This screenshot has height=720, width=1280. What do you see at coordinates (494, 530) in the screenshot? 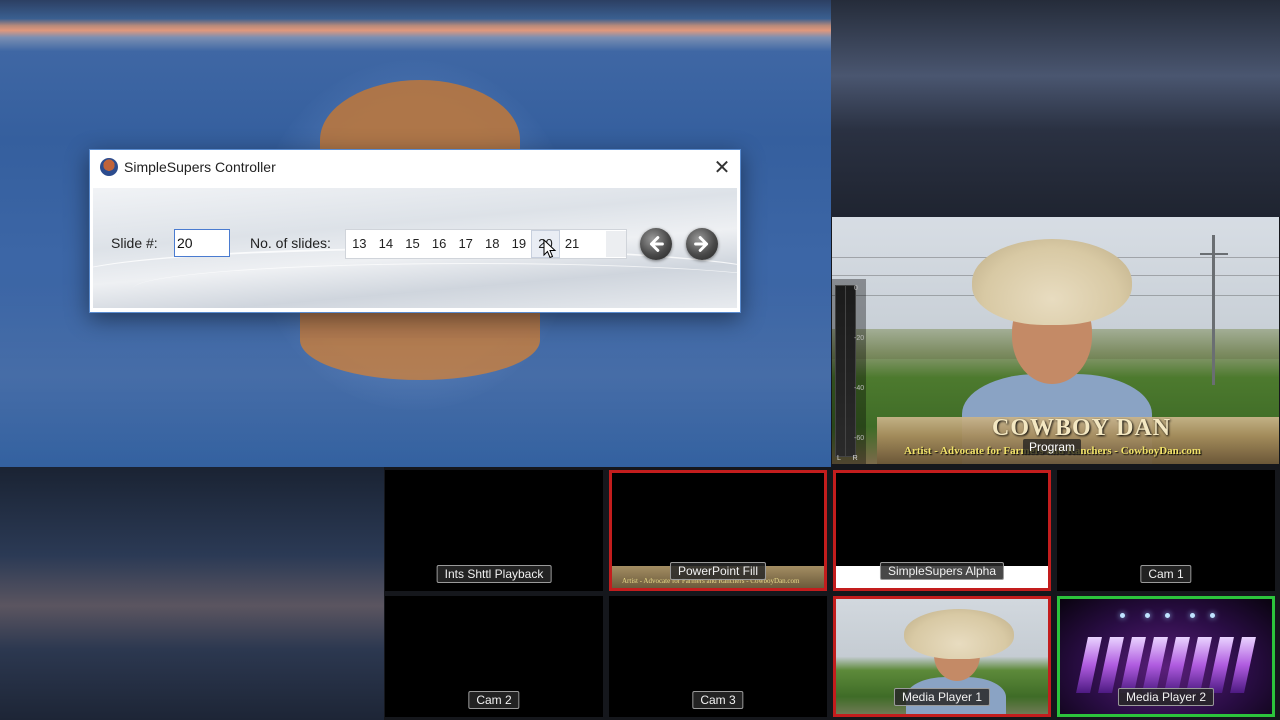
I see `multiview-tile-ints-shttl-playback: Ints Shttl Playback` at bounding box center [494, 530].